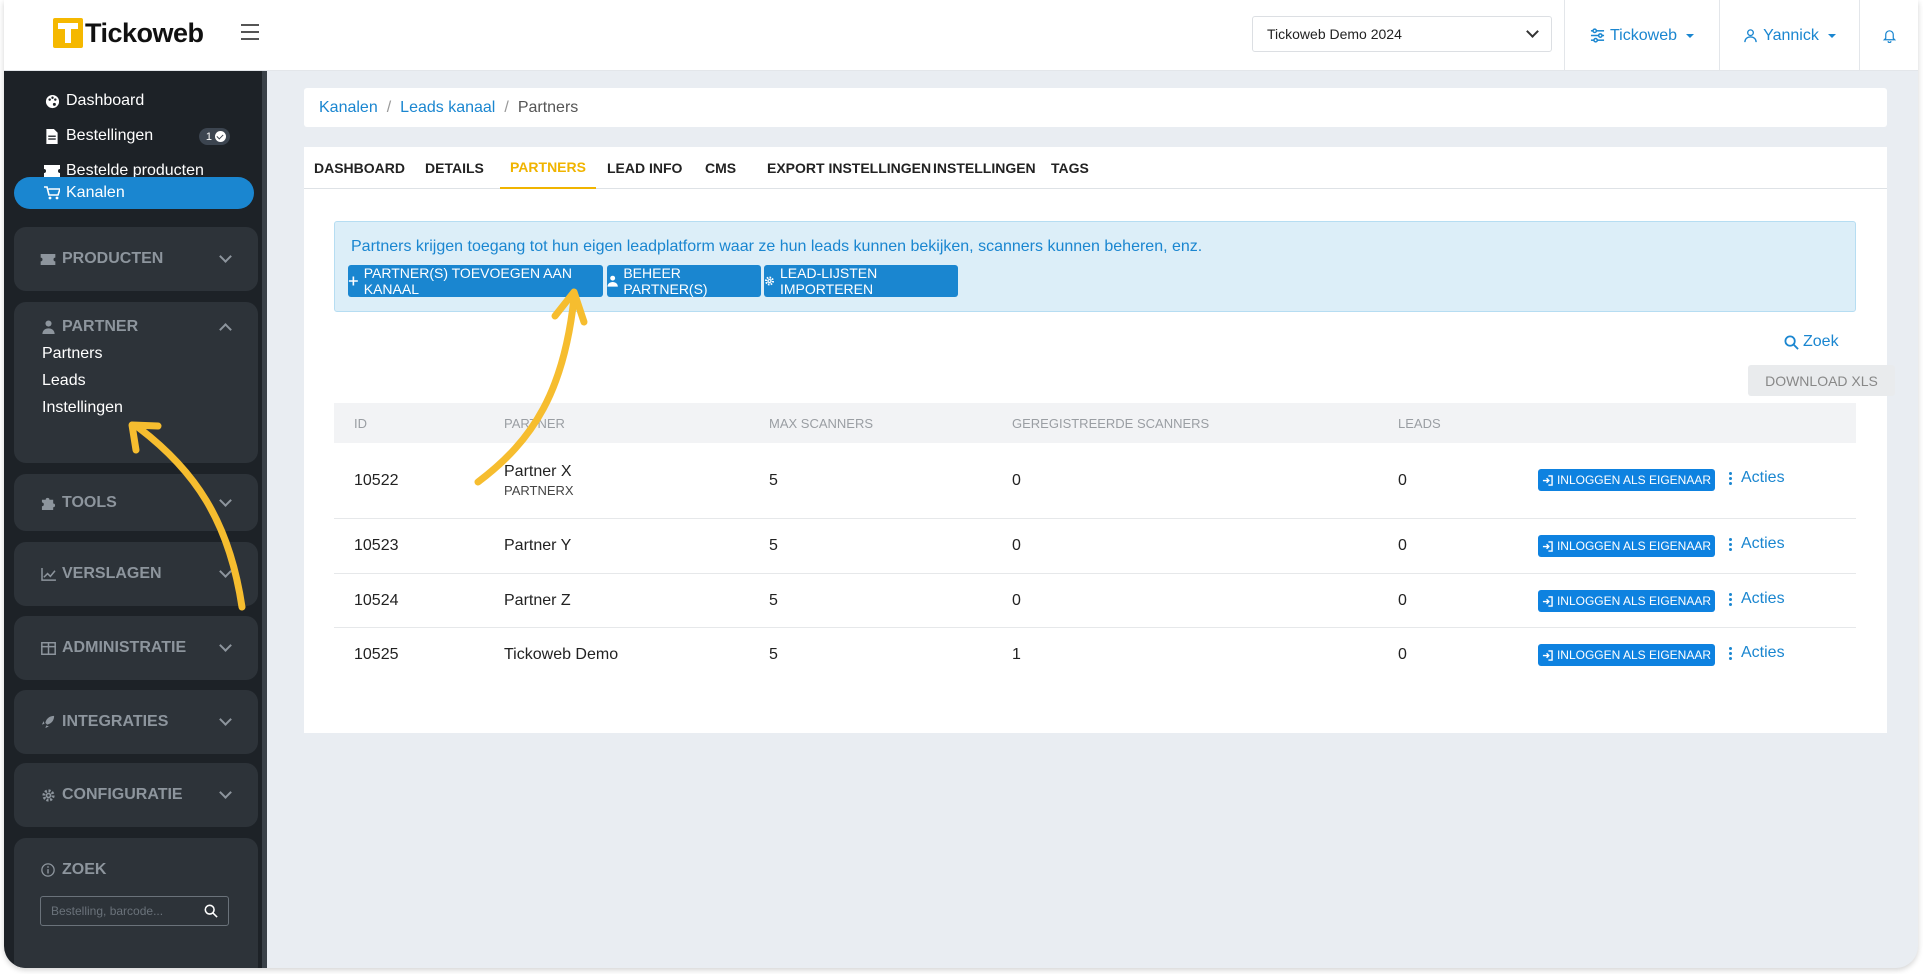 Image resolution: width=1923 pixels, height=974 pixels. Describe the element at coordinates (849, 168) in the screenshot. I see `tab-export-instellingen: EXPORT INSTELLINGEN` at that location.